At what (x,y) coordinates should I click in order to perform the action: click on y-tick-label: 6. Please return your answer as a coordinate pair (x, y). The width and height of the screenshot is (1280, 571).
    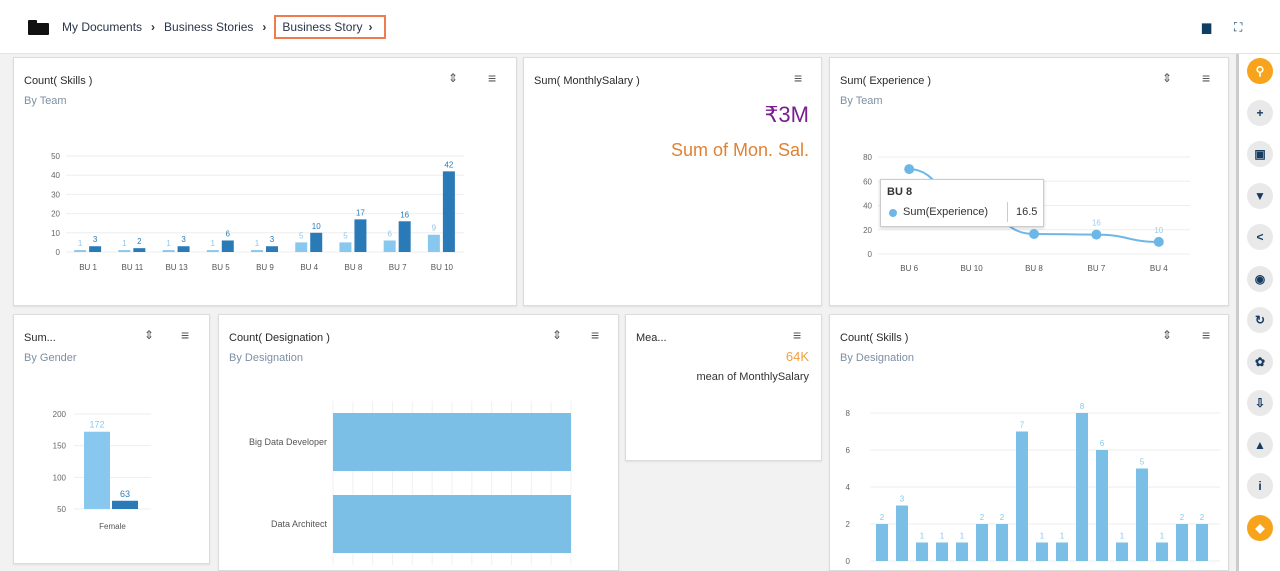
    Looking at the image, I should click on (848, 450).